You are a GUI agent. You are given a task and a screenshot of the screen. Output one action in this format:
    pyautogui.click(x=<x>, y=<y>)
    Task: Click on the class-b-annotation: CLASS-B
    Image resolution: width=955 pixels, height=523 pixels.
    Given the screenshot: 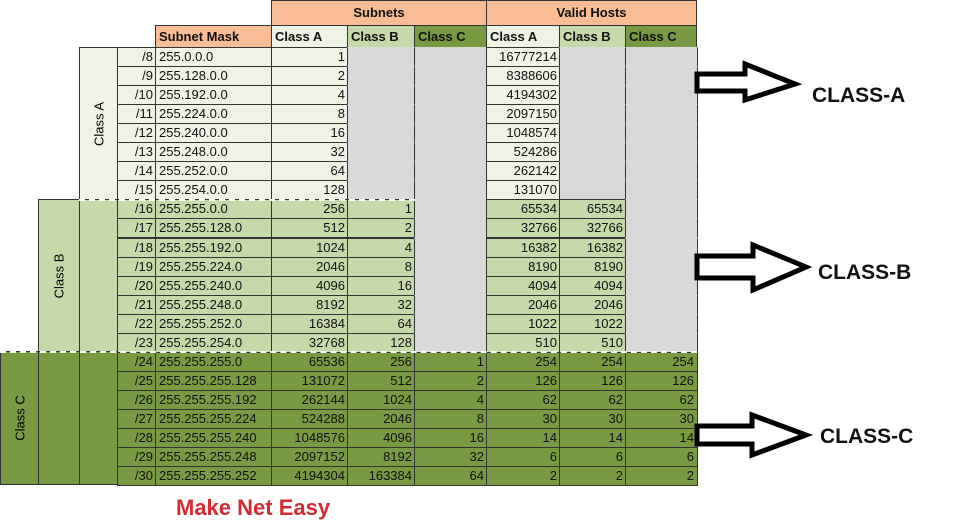 What is the action you would take?
    pyautogui.click(x=865, y=272)
    